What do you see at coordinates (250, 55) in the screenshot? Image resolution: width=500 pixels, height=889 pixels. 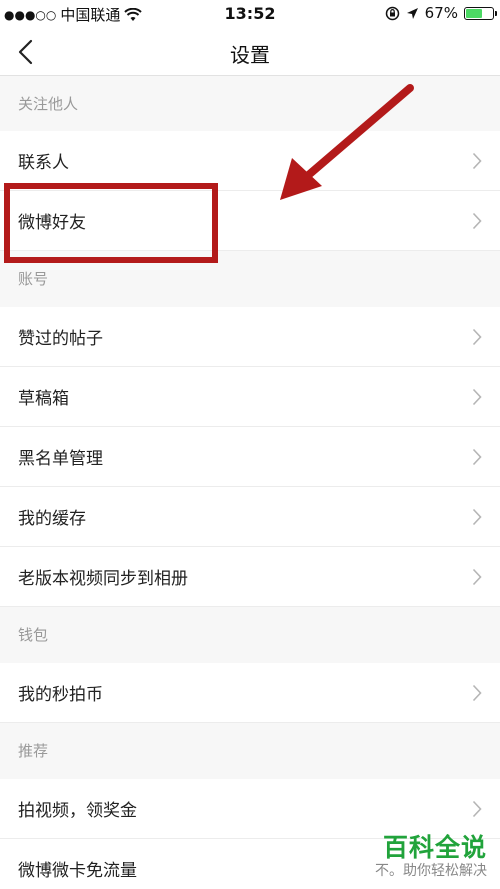 I see `page-title: 设置` at bounding box center [250, 55].